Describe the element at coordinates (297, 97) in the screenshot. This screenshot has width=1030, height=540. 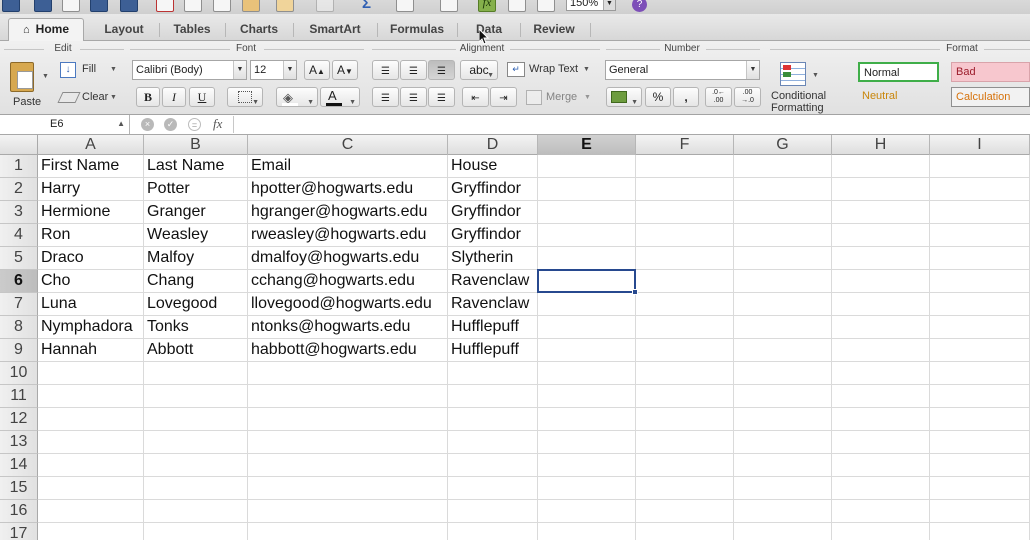
I see `fill-color-button: ◈ ▼` at that location.